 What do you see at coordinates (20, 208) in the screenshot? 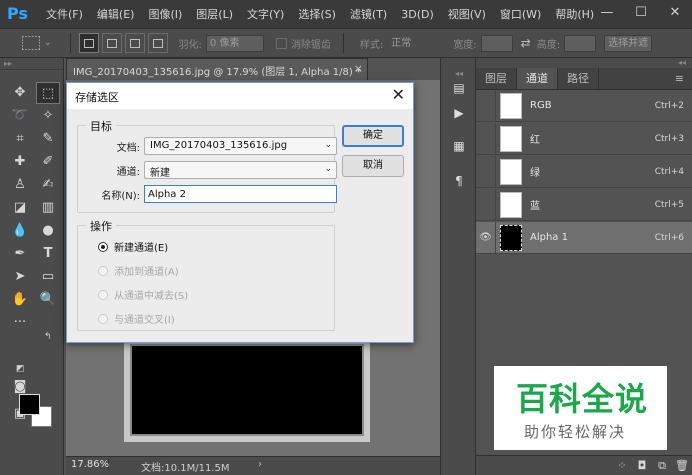
I see `eraser-tool-icon: ◪` at bounding box center [20, 208].